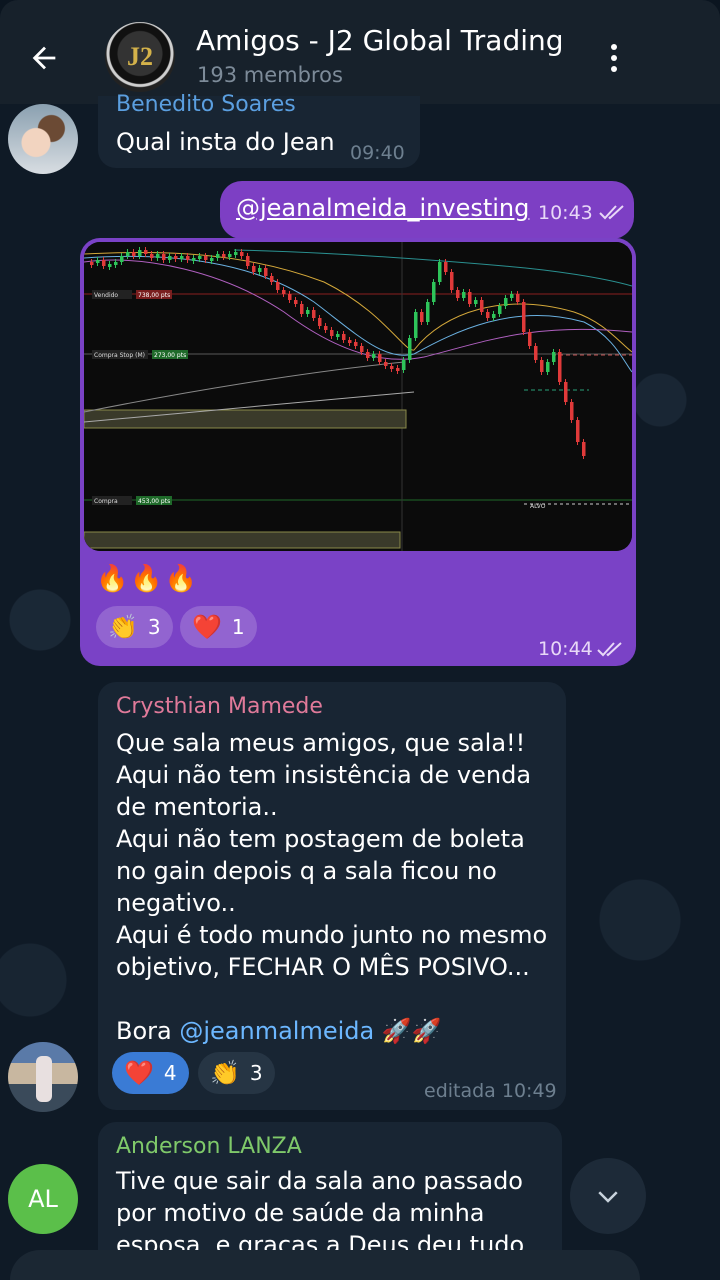 The height and width of the screenshot is (1280, 720). I want to click on text-line: Aqui não tem insistência de venda, so click(324, 775).